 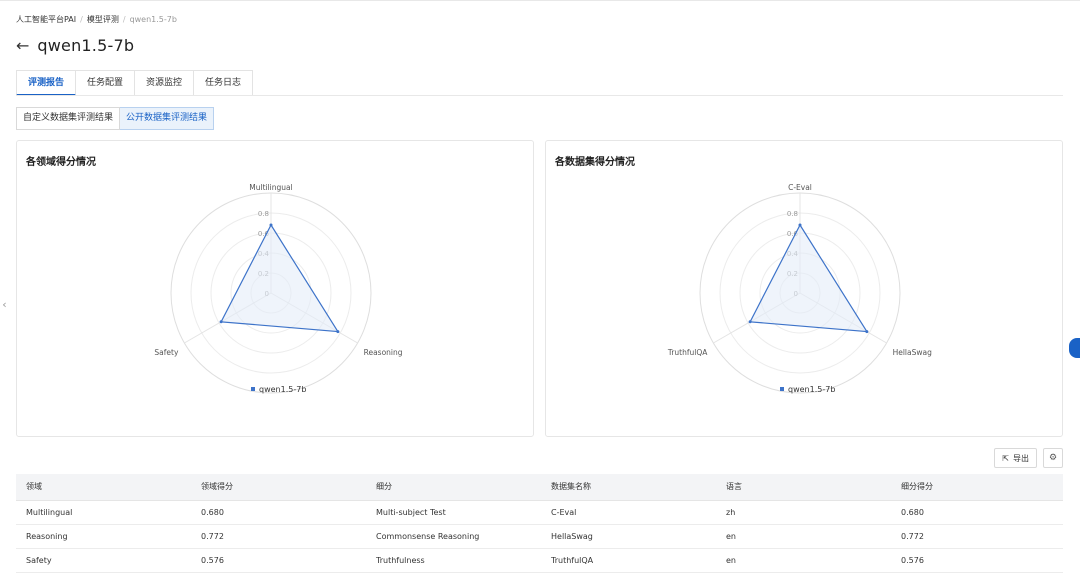 What do you see at coordinates (453, 536) in the screenshot?
I see `cell-subcategory: Commonsense Reasoning` at bounding box center [453, 536].